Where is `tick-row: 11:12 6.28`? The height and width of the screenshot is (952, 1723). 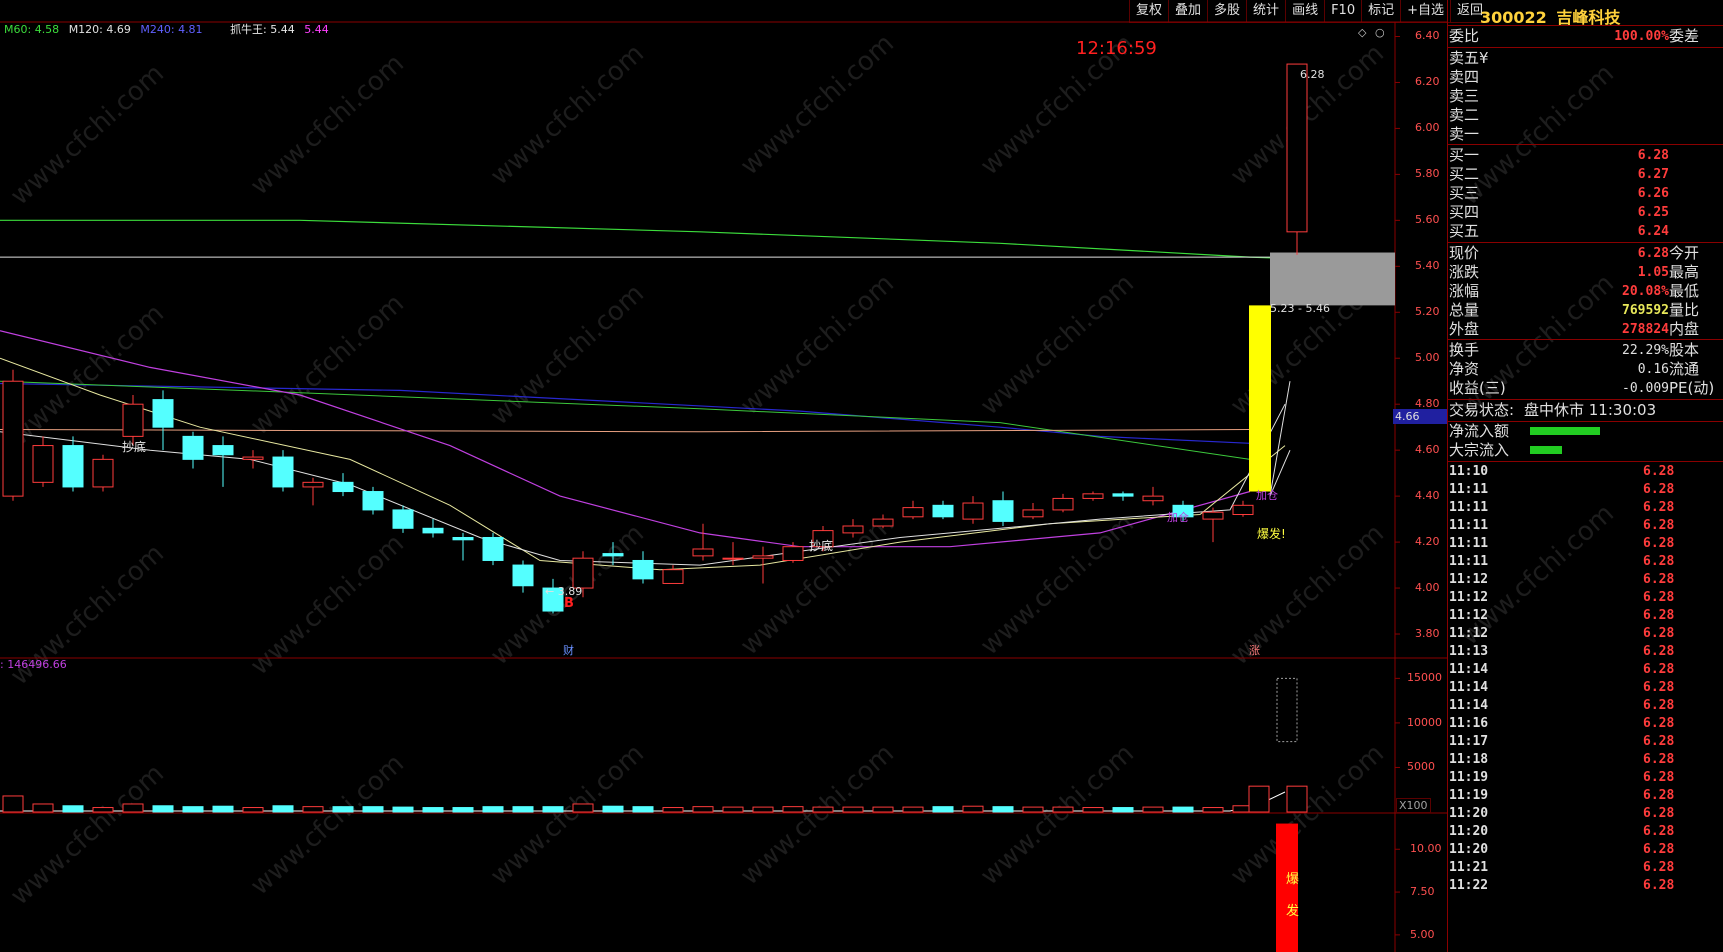 tick-row: 11:12 6.28 is located at coordinates (1585, 634).